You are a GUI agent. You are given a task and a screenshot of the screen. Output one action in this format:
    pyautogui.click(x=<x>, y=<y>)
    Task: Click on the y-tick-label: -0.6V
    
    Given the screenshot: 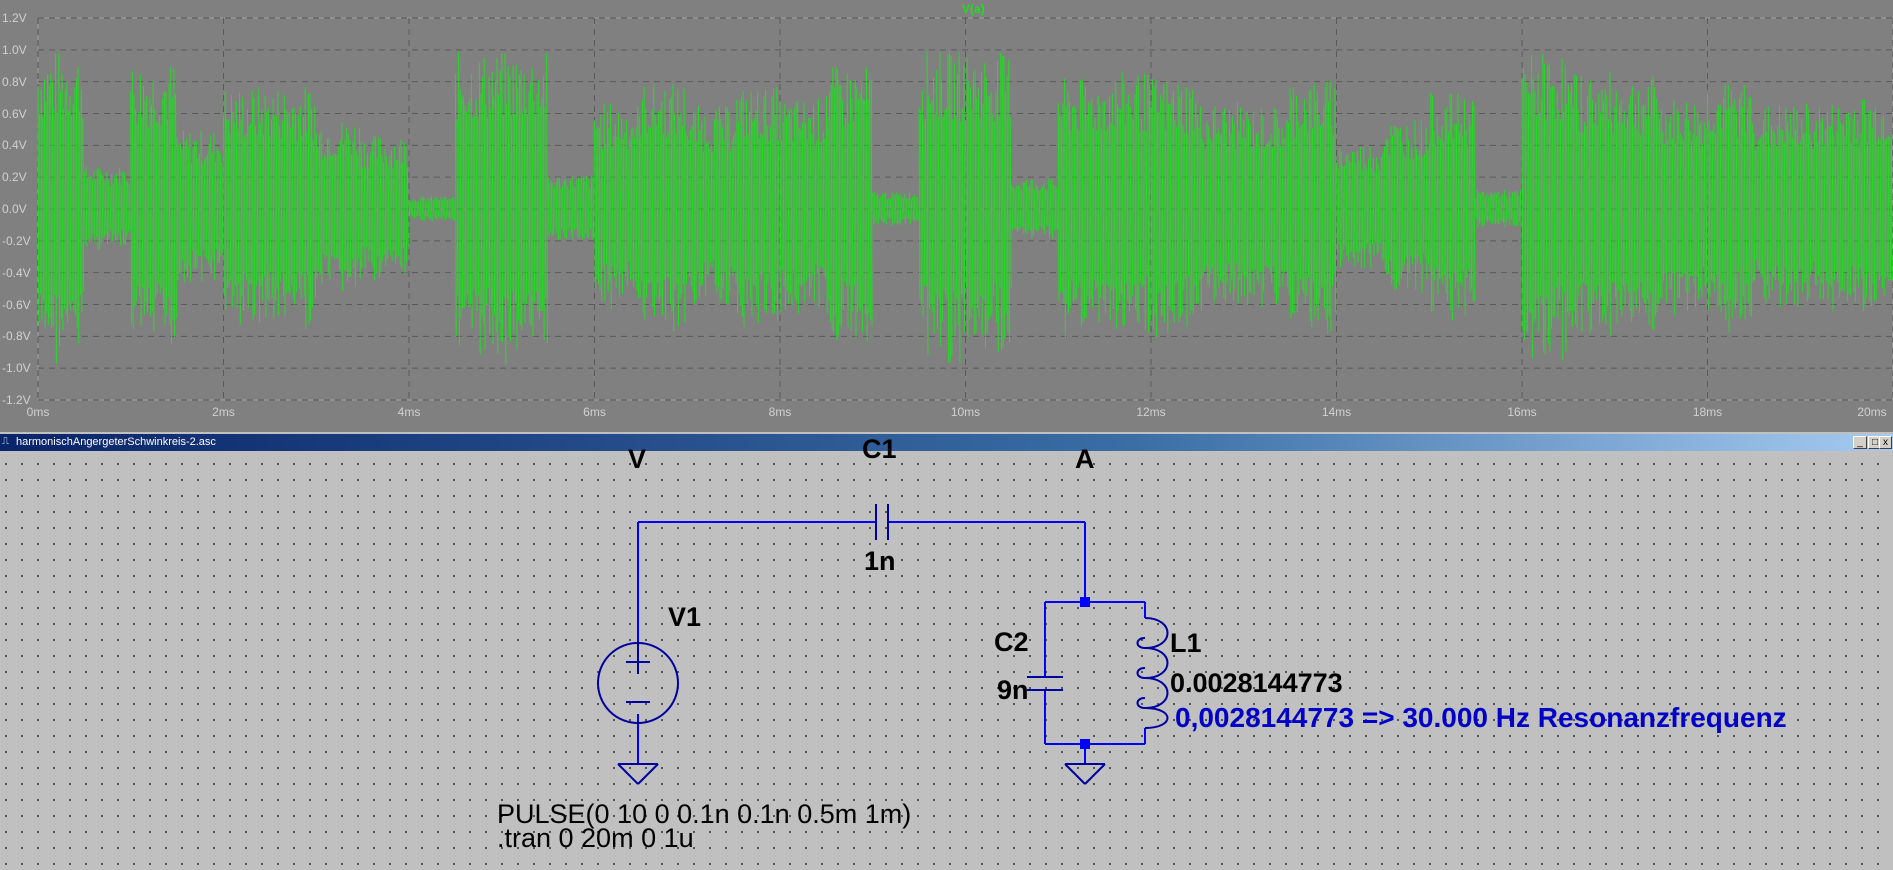 What is the action you would take?
    pyautogui.click(x=16, y=304)
    